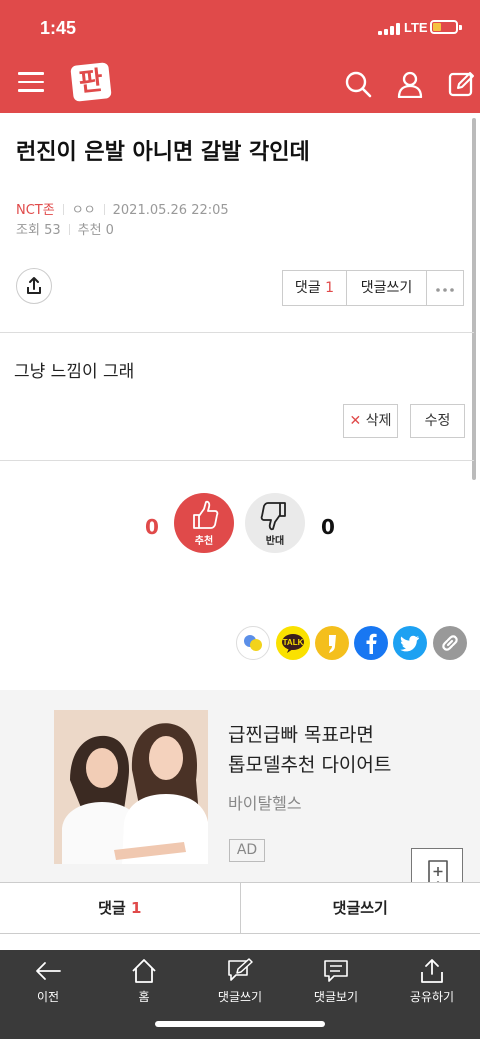 The width and height of the screenshot is (480, 1039). What do you see at coordinates (360, 908) in the screenshot?
I see `write-comment-tab: 댓글쓰기` at bounding box center [360, 908].